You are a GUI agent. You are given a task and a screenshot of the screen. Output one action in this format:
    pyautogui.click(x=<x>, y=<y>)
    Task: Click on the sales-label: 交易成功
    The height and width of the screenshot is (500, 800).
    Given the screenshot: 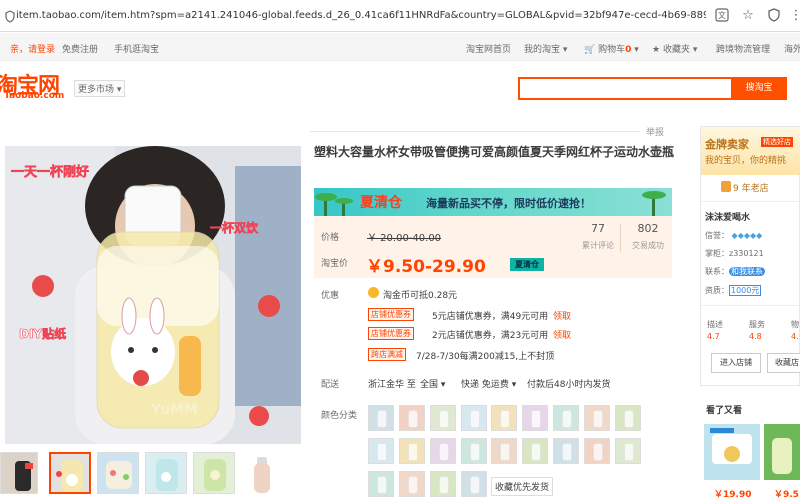 What is the action you would take?
    pyautogui.click(x=648, y=245)
    